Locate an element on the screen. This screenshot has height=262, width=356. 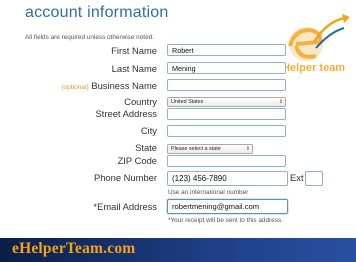
last-name-label: Last Name is located at coordinates (134, 68).